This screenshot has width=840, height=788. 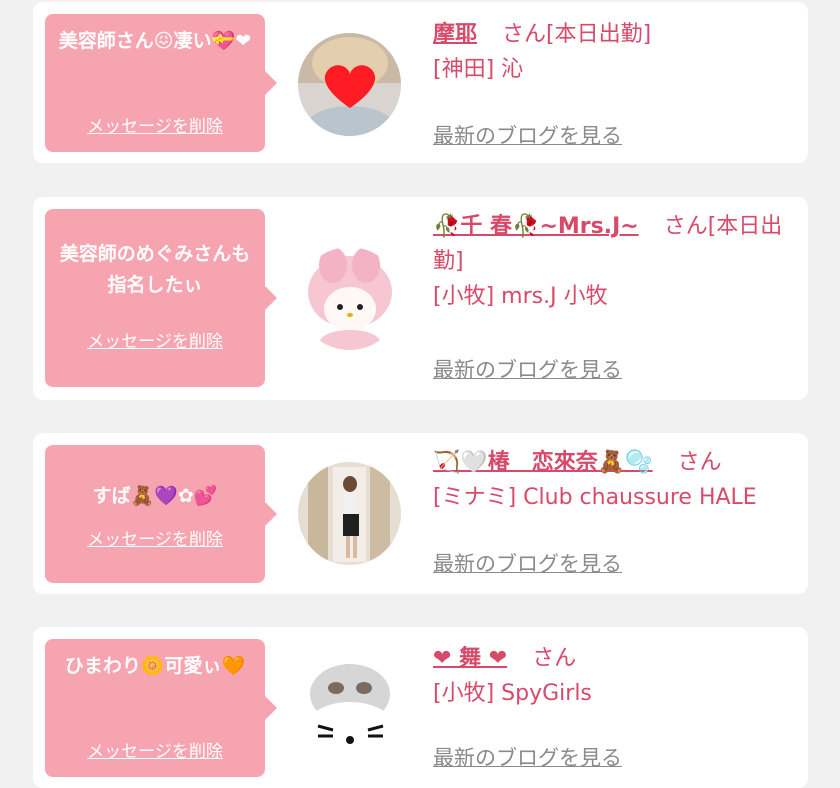 What do you see at coordinates (155, 41) in the screenshot?
I see `message-text: 美容師さん😖凄い💝❤` at bounding box center [155, 41].